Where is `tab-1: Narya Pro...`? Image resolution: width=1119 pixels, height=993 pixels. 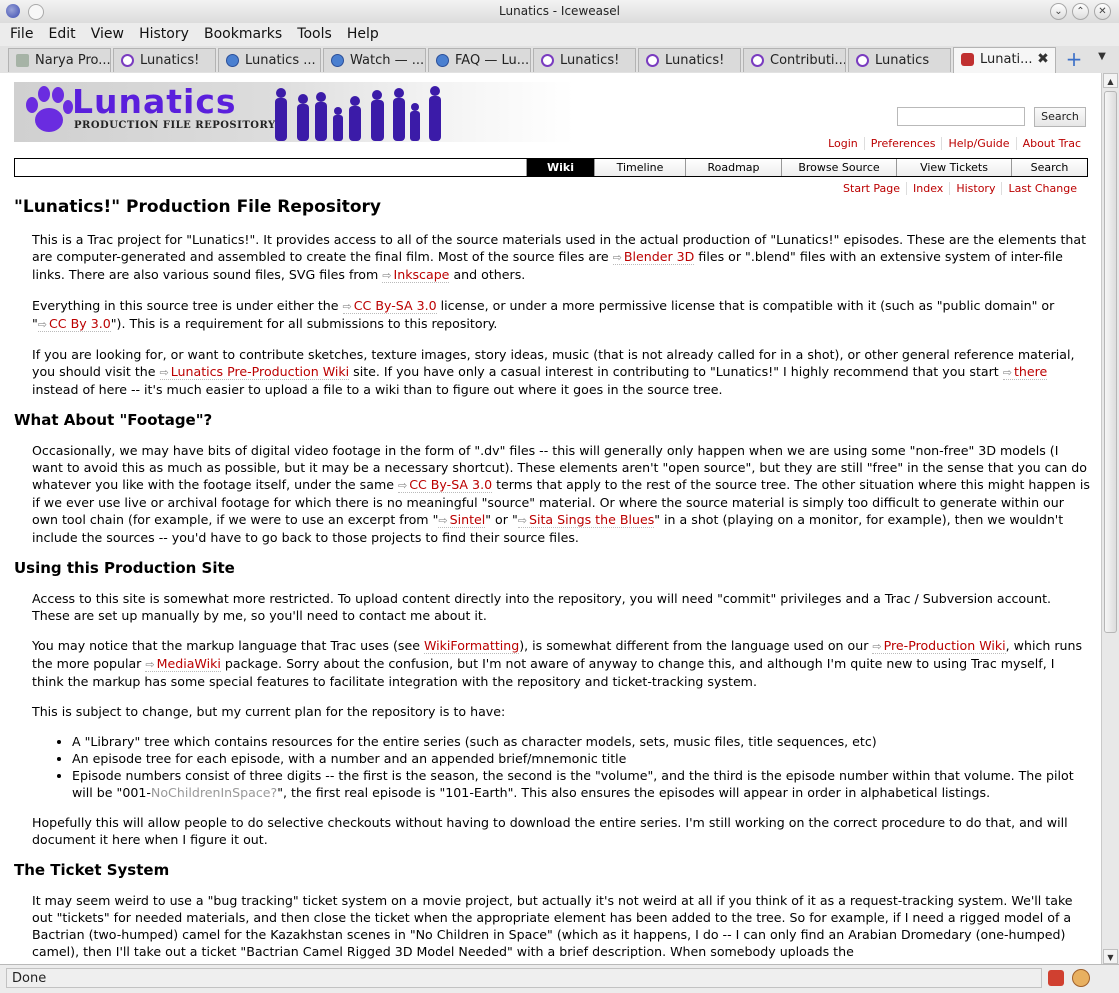
tab-1: Narya Pro... is located at coordinates (59, 60).